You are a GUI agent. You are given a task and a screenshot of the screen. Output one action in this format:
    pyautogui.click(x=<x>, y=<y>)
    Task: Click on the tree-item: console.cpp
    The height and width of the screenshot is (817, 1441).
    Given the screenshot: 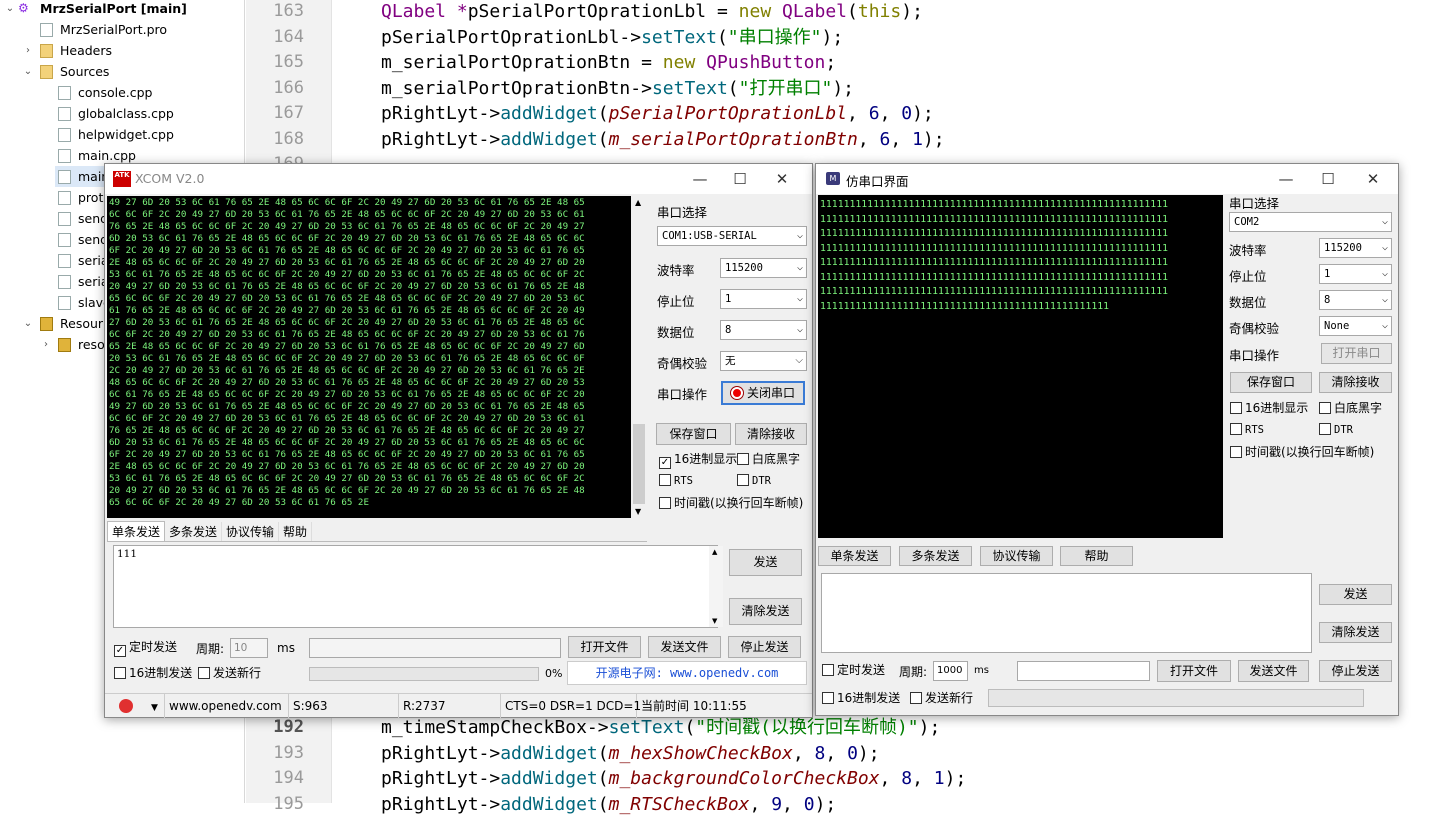 What is the action you would take?
    pyautogui.click(x=122, y=92)
    